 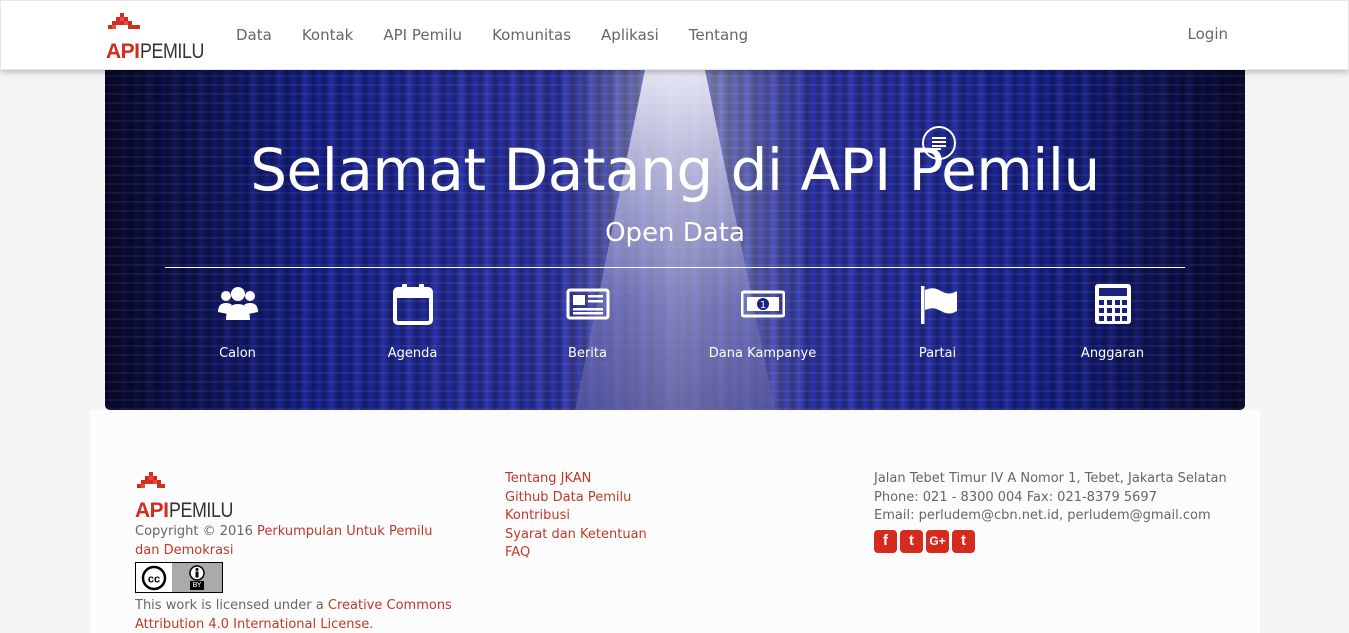 I want to click on hero-subtitle: Open Data, so click(x=675, y=233).